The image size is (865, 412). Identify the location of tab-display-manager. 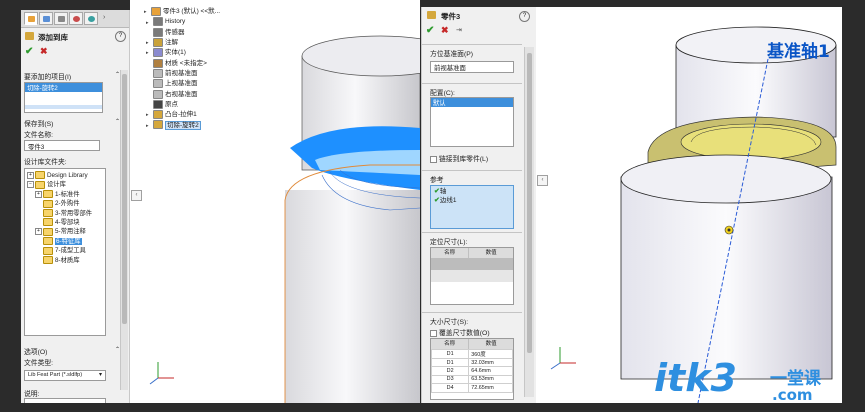
(91, 18).